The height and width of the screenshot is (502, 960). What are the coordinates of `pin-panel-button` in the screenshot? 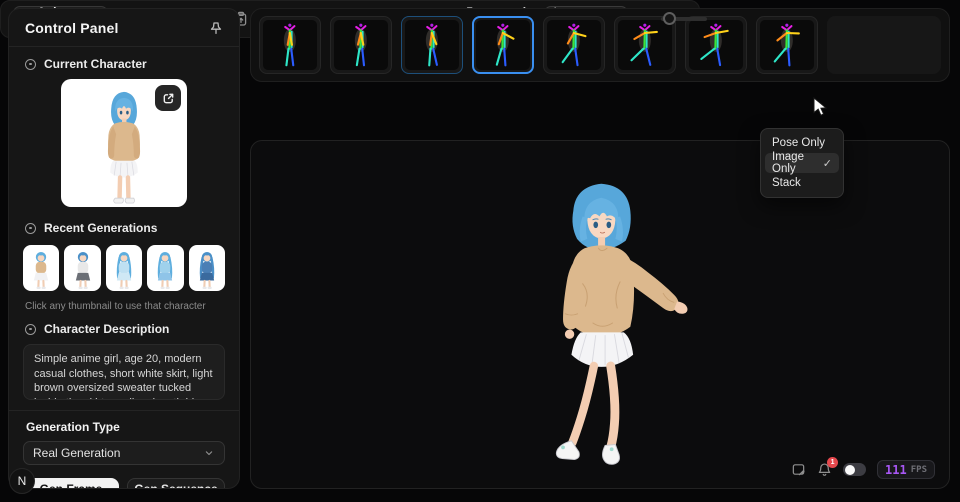 It's located at (216, 28).